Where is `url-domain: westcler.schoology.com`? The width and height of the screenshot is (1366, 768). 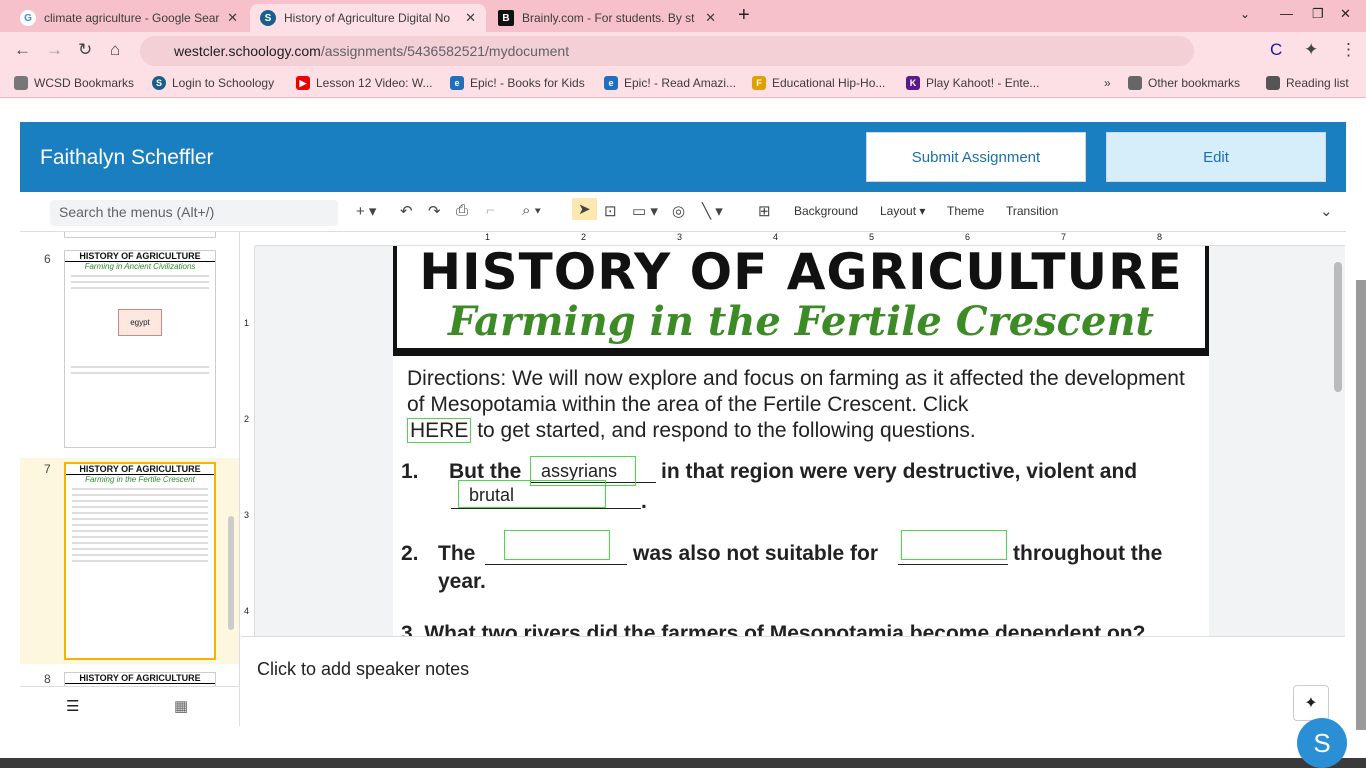
url-domain: westcler.schoology.com is located at coordinates (247, 51).